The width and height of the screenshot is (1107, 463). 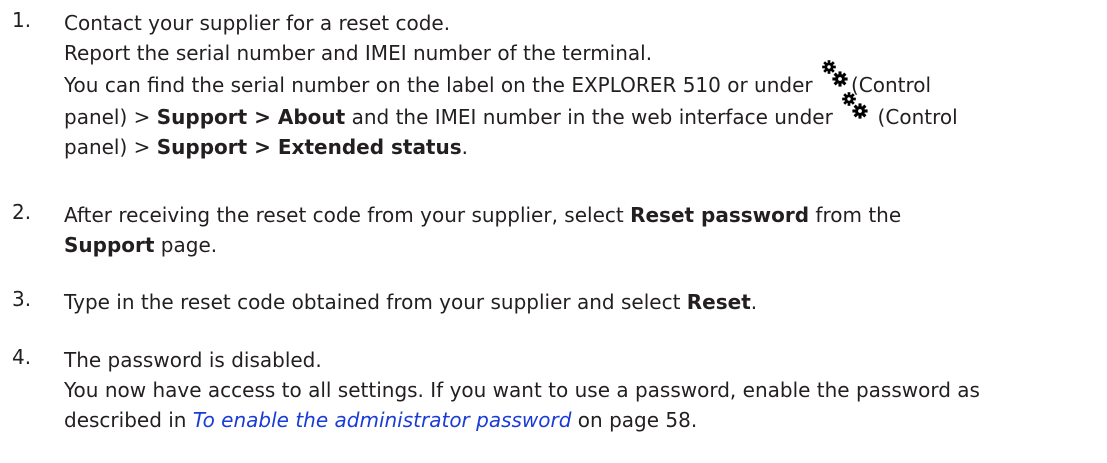 What do you see at coordinates (720, 215) in the screenshot?
I see `menu-item-name: Reset password` at bounding box center [720, 215].